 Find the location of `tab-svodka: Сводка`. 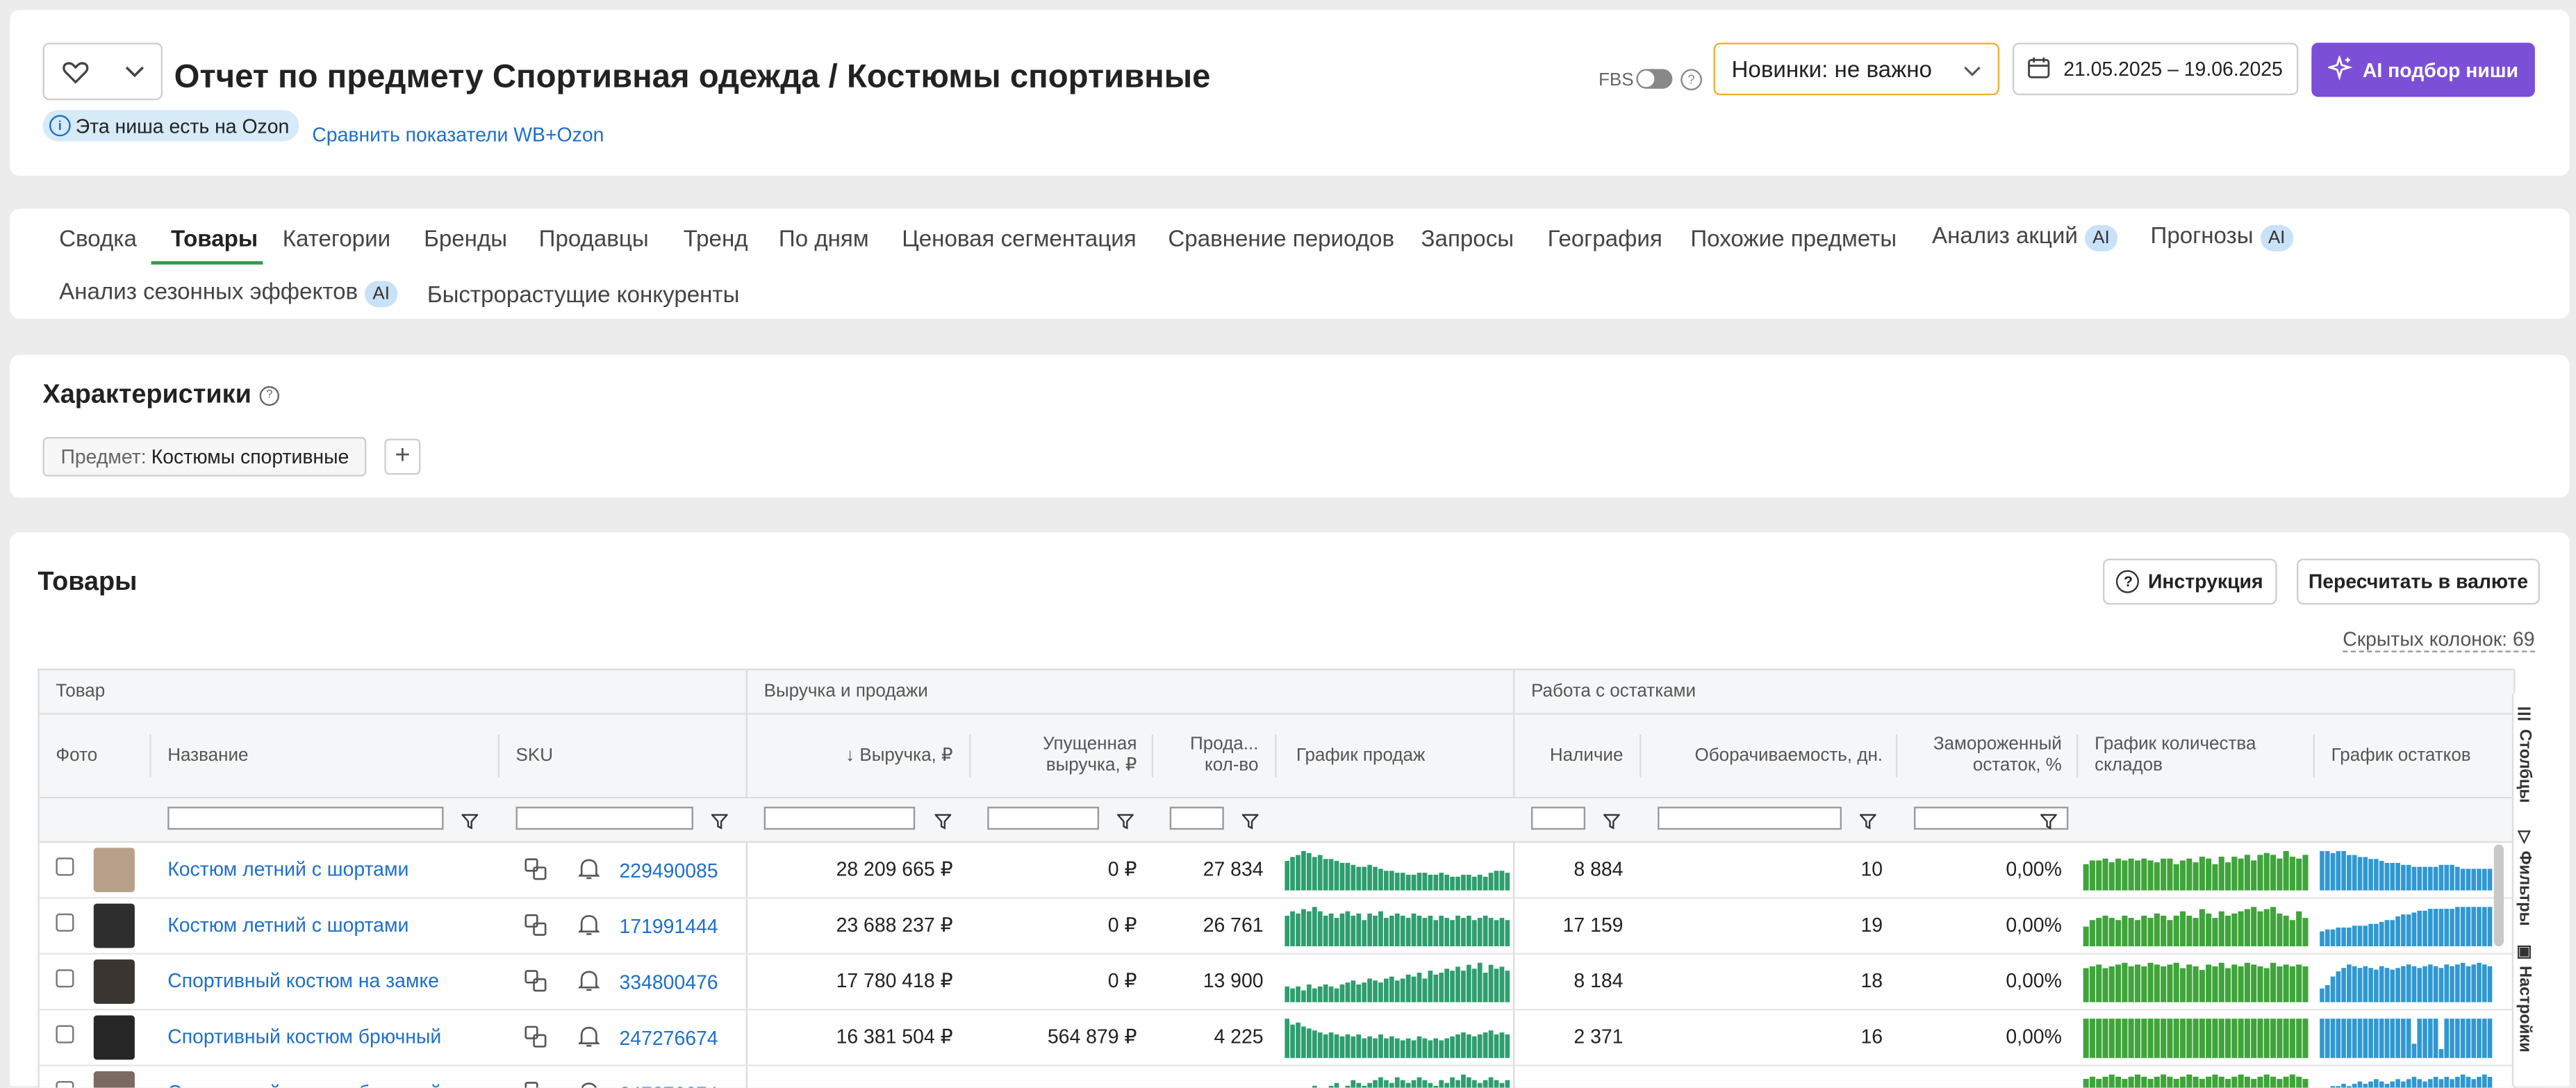

tab-svodka: Сводка is located at coordinates (98, 239).